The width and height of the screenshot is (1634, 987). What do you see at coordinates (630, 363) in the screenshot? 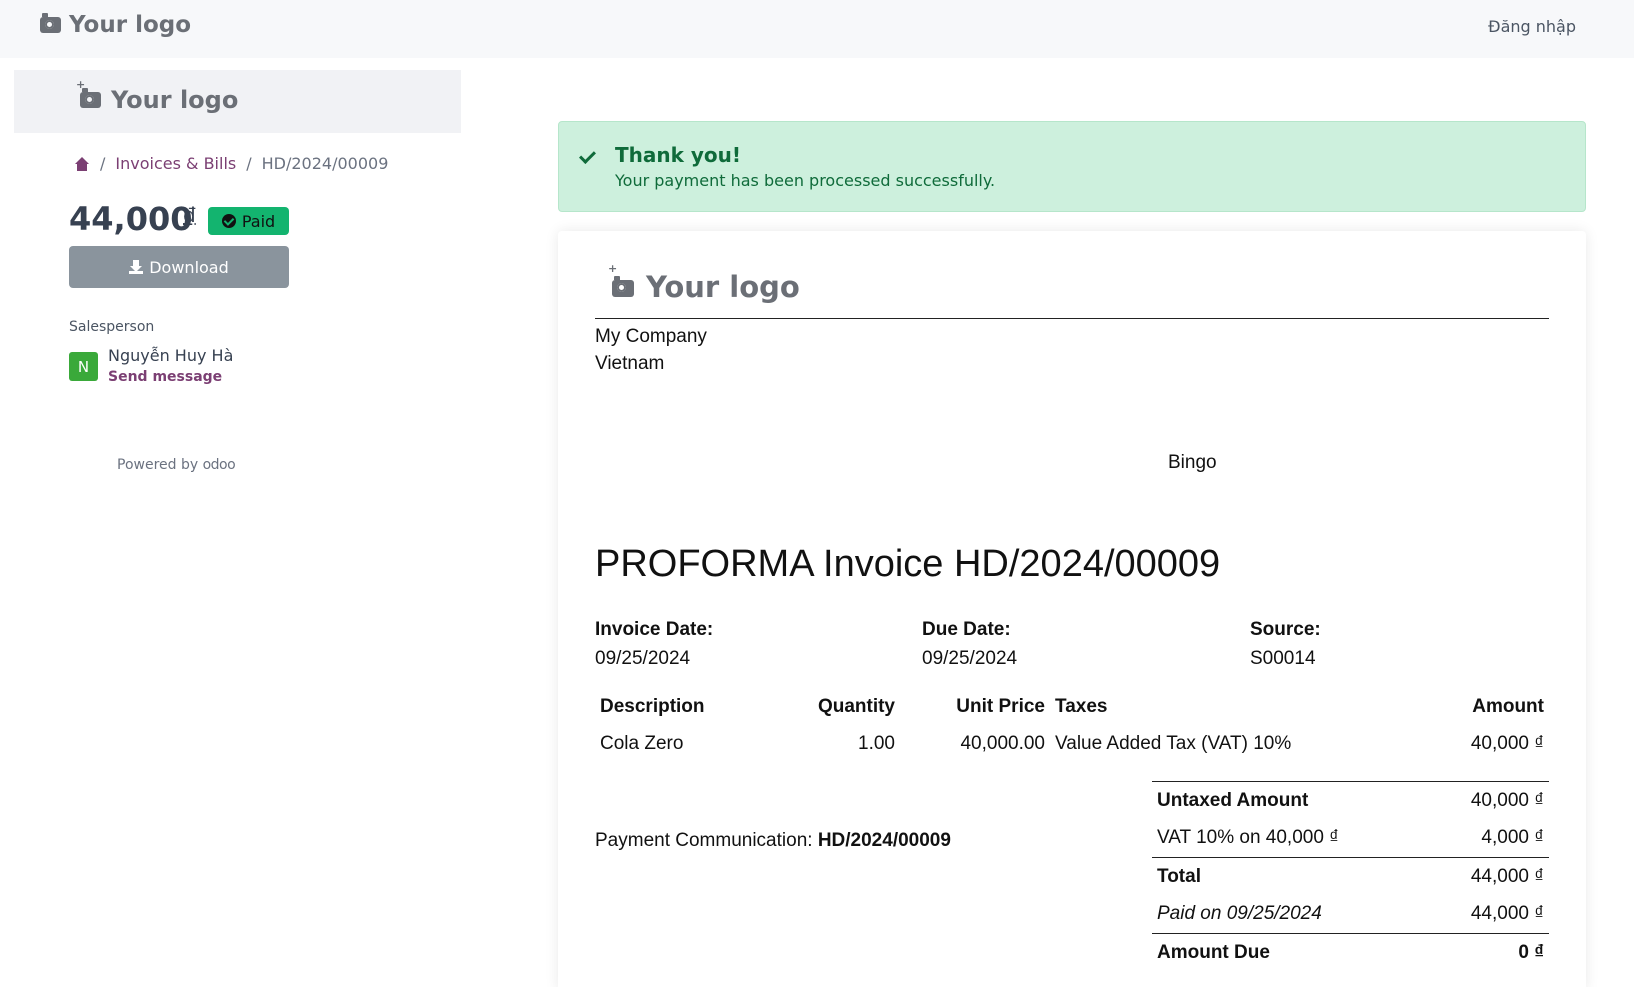
I see `company-country: Vietnam` at bounding box center [630, 363].